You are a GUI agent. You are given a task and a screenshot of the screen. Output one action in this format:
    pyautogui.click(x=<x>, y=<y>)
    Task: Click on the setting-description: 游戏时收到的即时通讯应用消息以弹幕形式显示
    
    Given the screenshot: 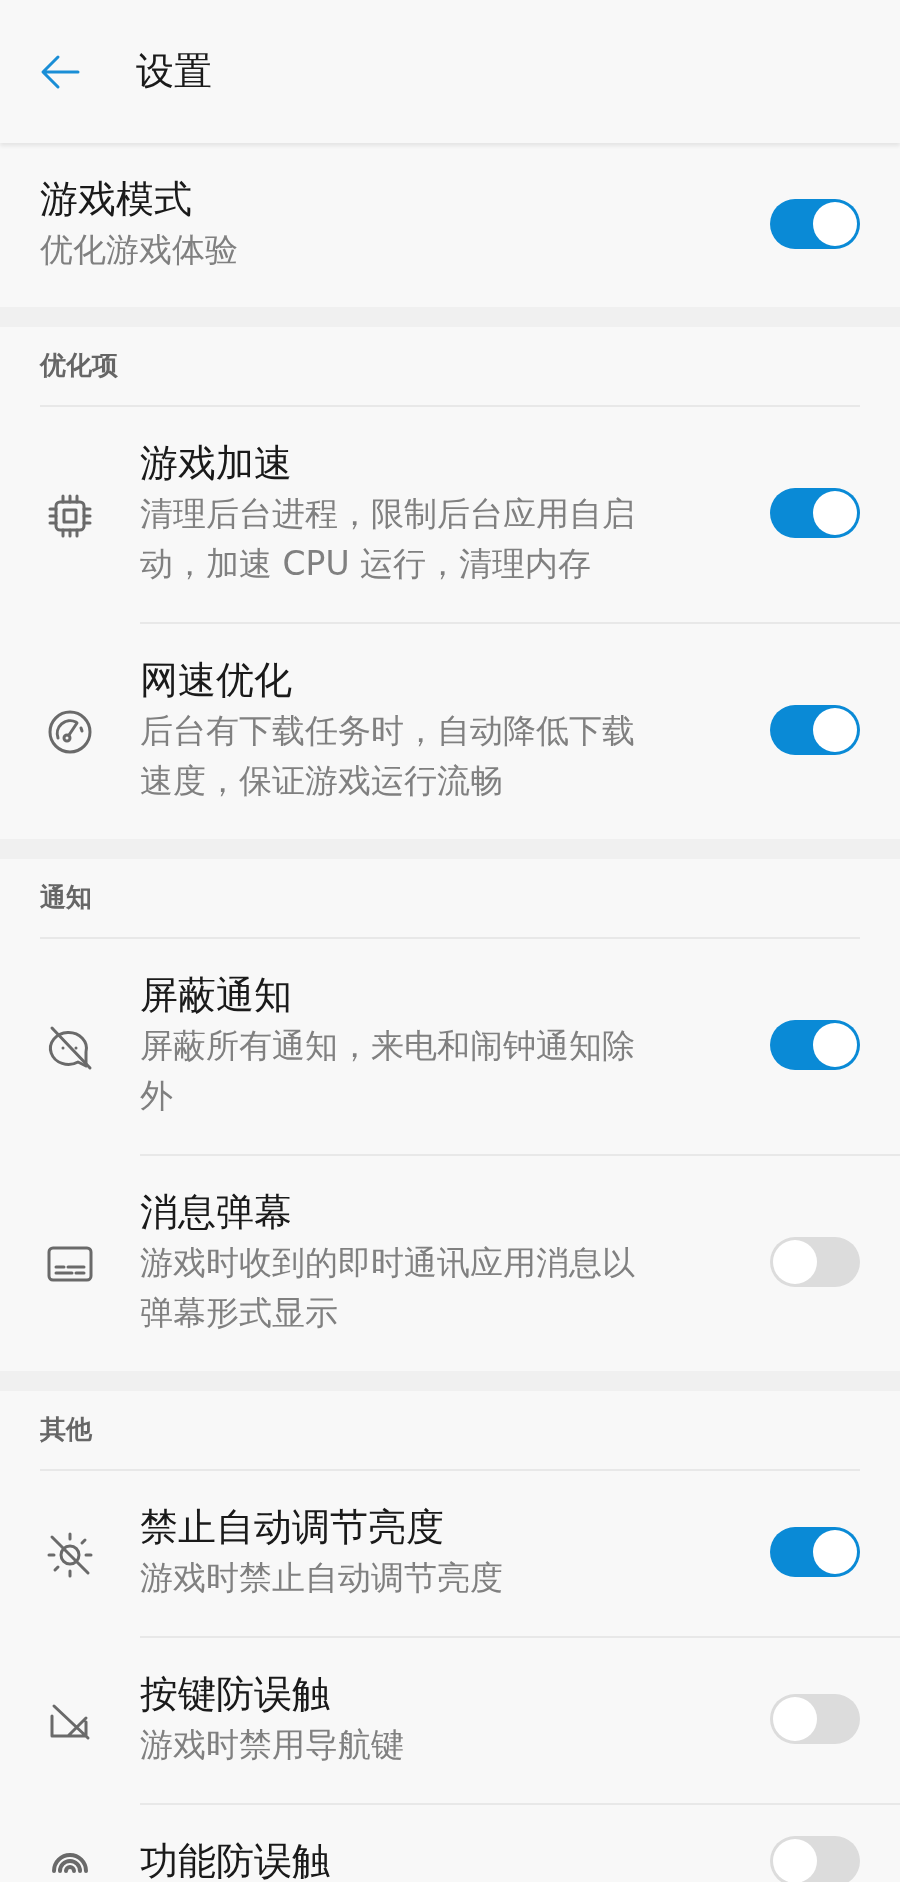 What is the action you would take?
    pyautogui.click(x=388, y=1288)
    